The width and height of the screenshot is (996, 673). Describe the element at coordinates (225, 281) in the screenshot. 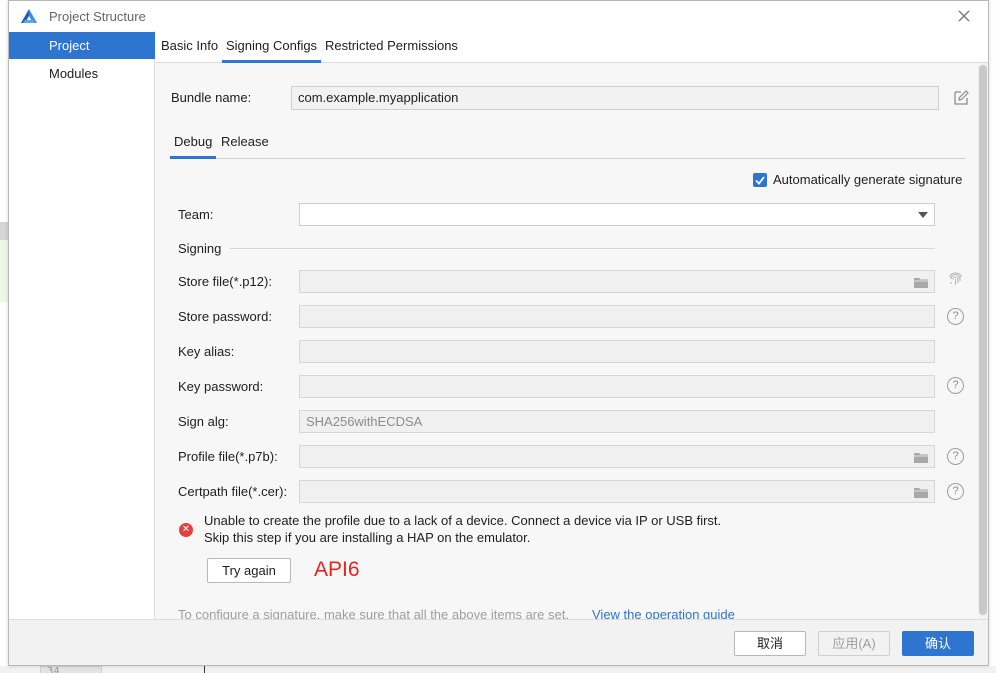

I see `store-file-label: Store file(*.p12):` at that location.